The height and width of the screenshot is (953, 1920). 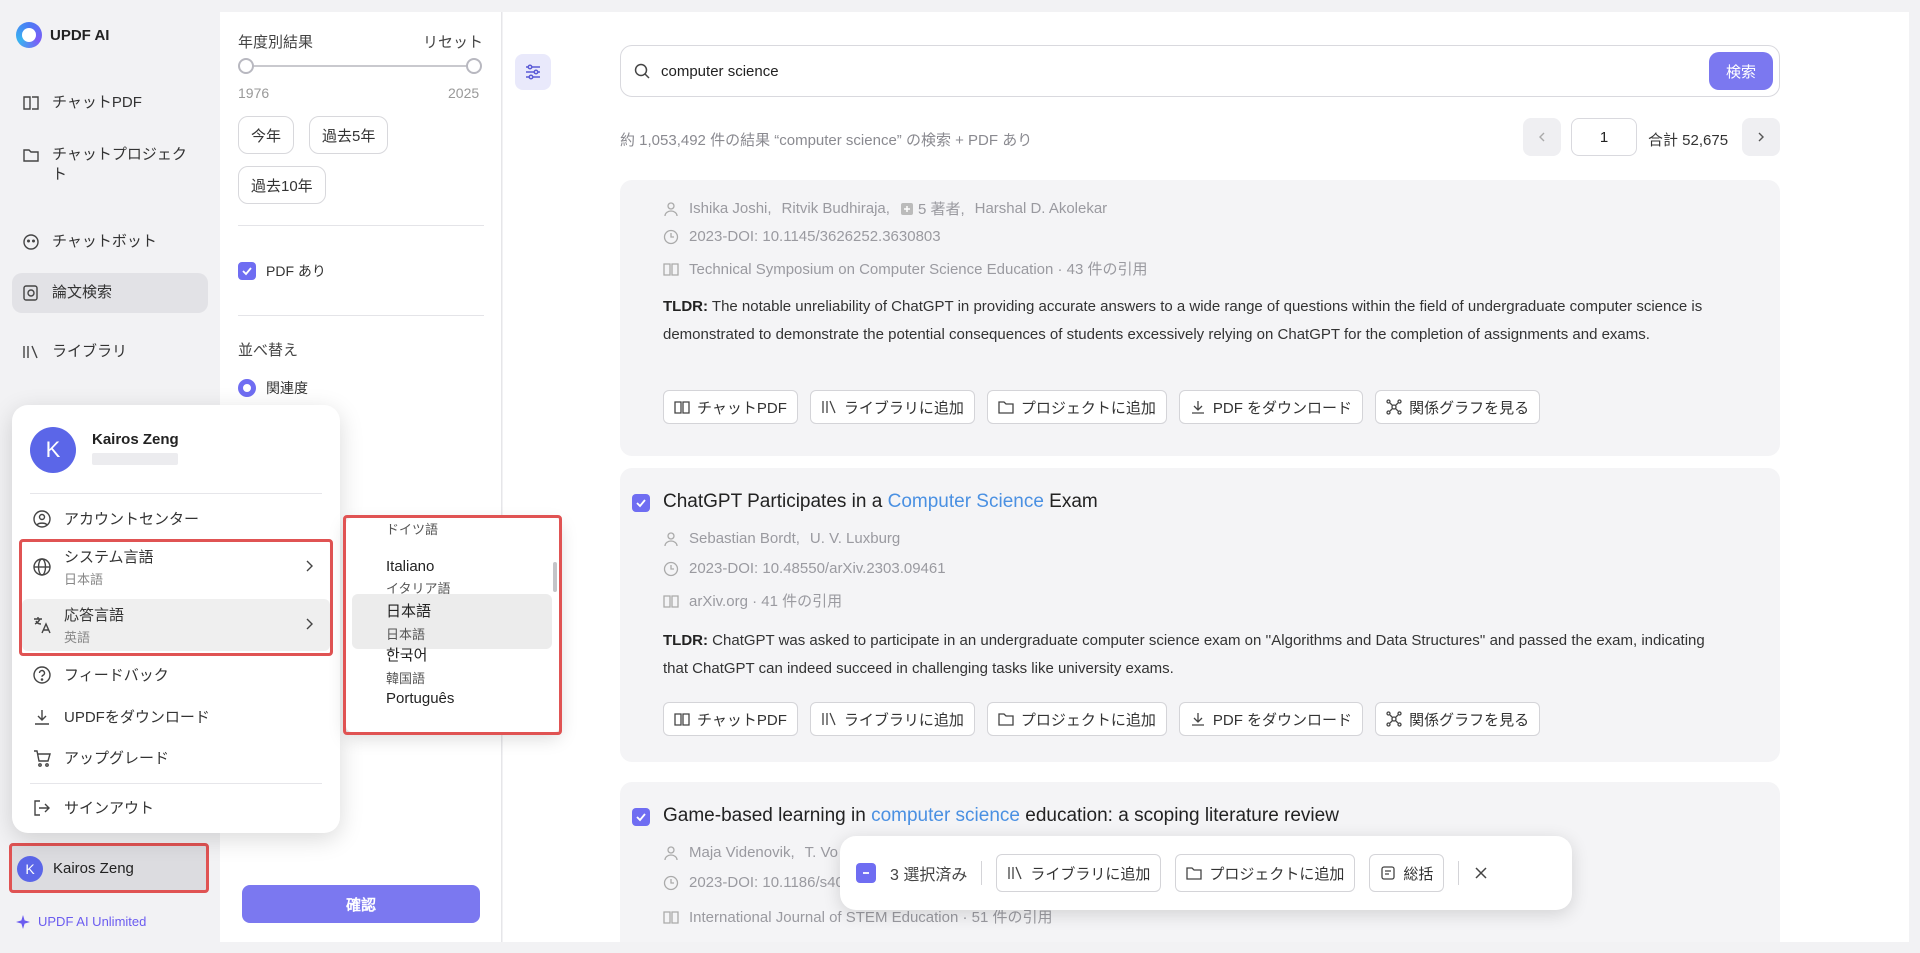 What do you see at coordinates (361, 904) in the screenshot?
I see `confirm-button: 確認` at bounding box center [361, 904].